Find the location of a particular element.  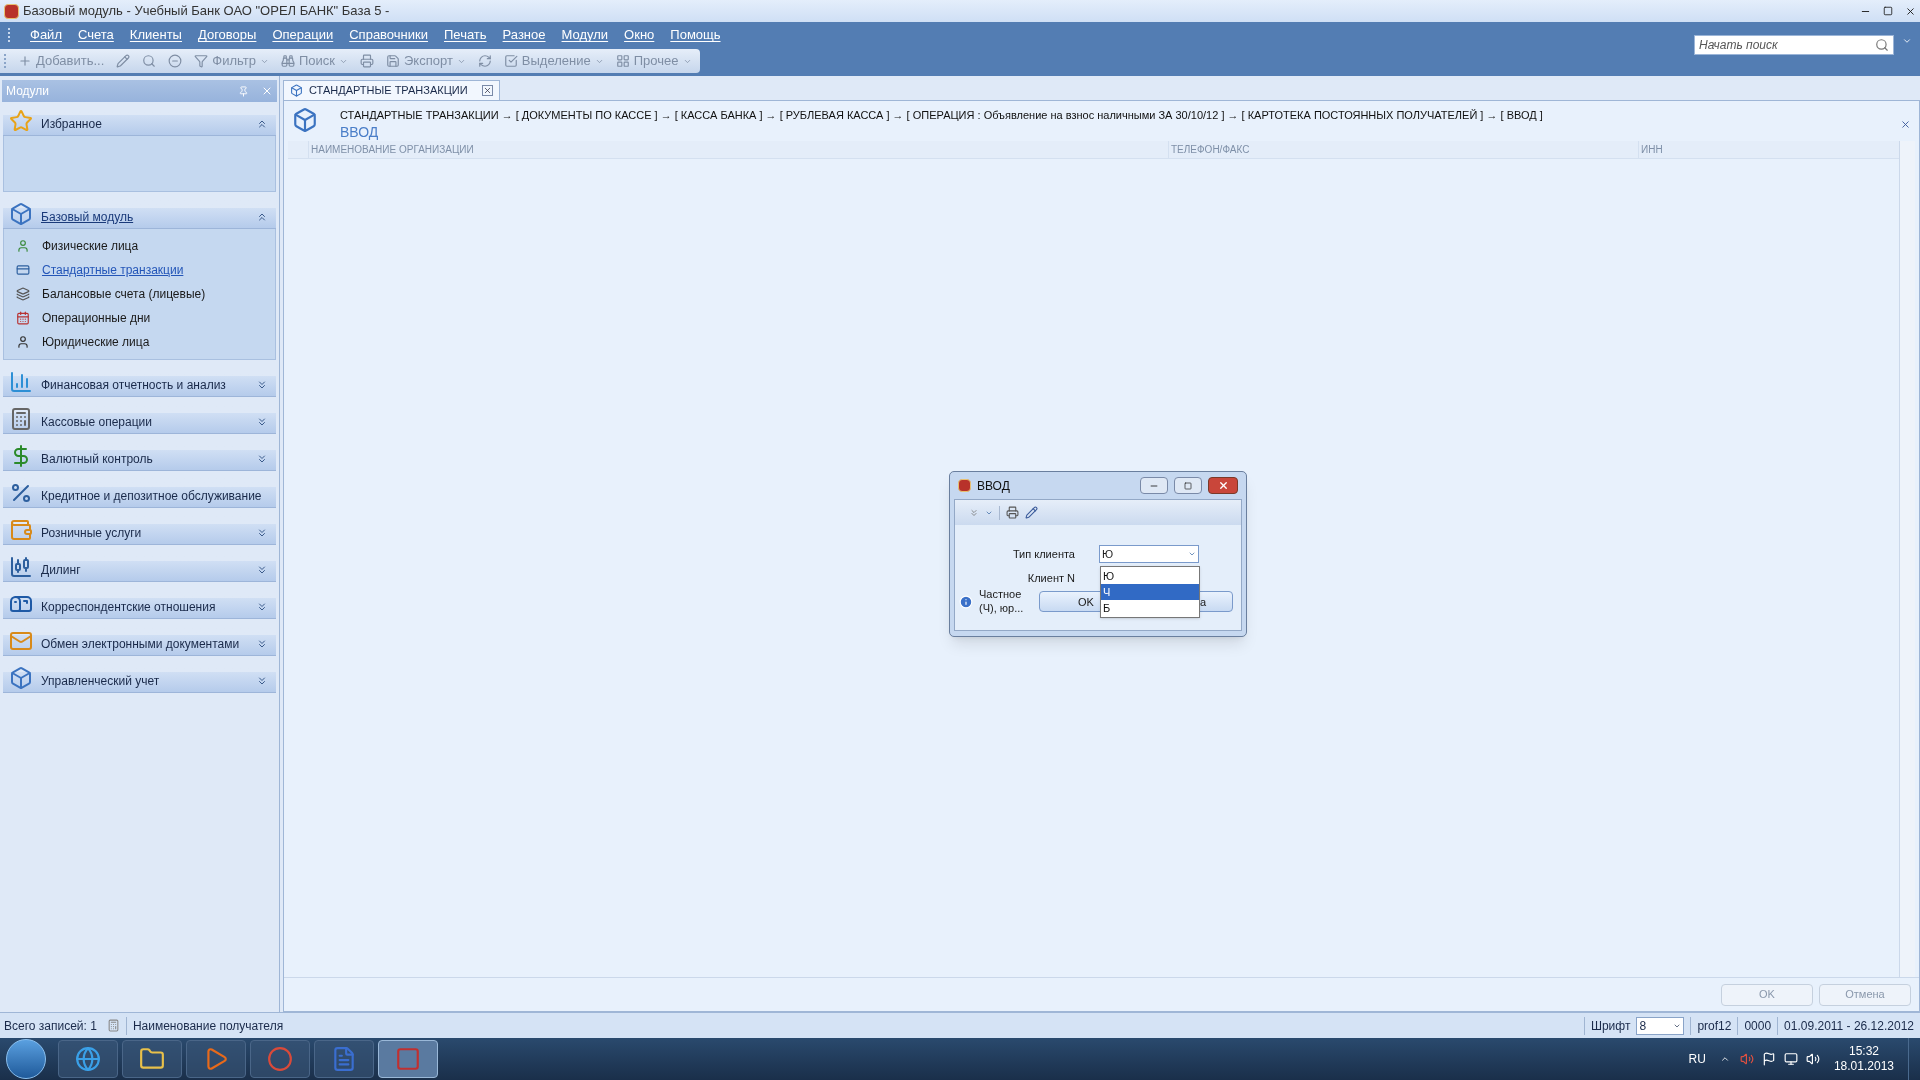

magnifier-icon is located at coordinates (149, 61).